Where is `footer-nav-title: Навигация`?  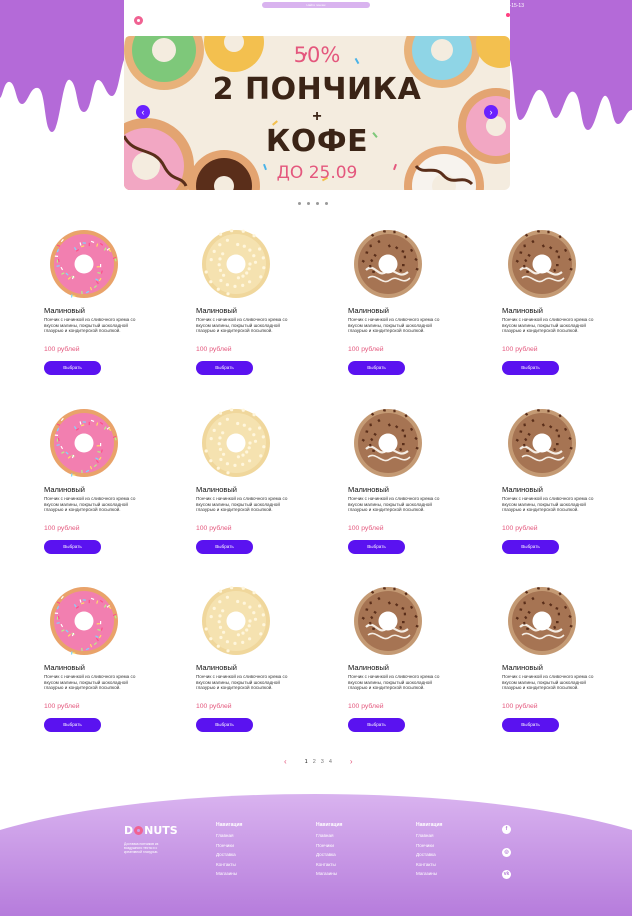 footer-nav-title: Навигация is located at coordinates (429, 825).